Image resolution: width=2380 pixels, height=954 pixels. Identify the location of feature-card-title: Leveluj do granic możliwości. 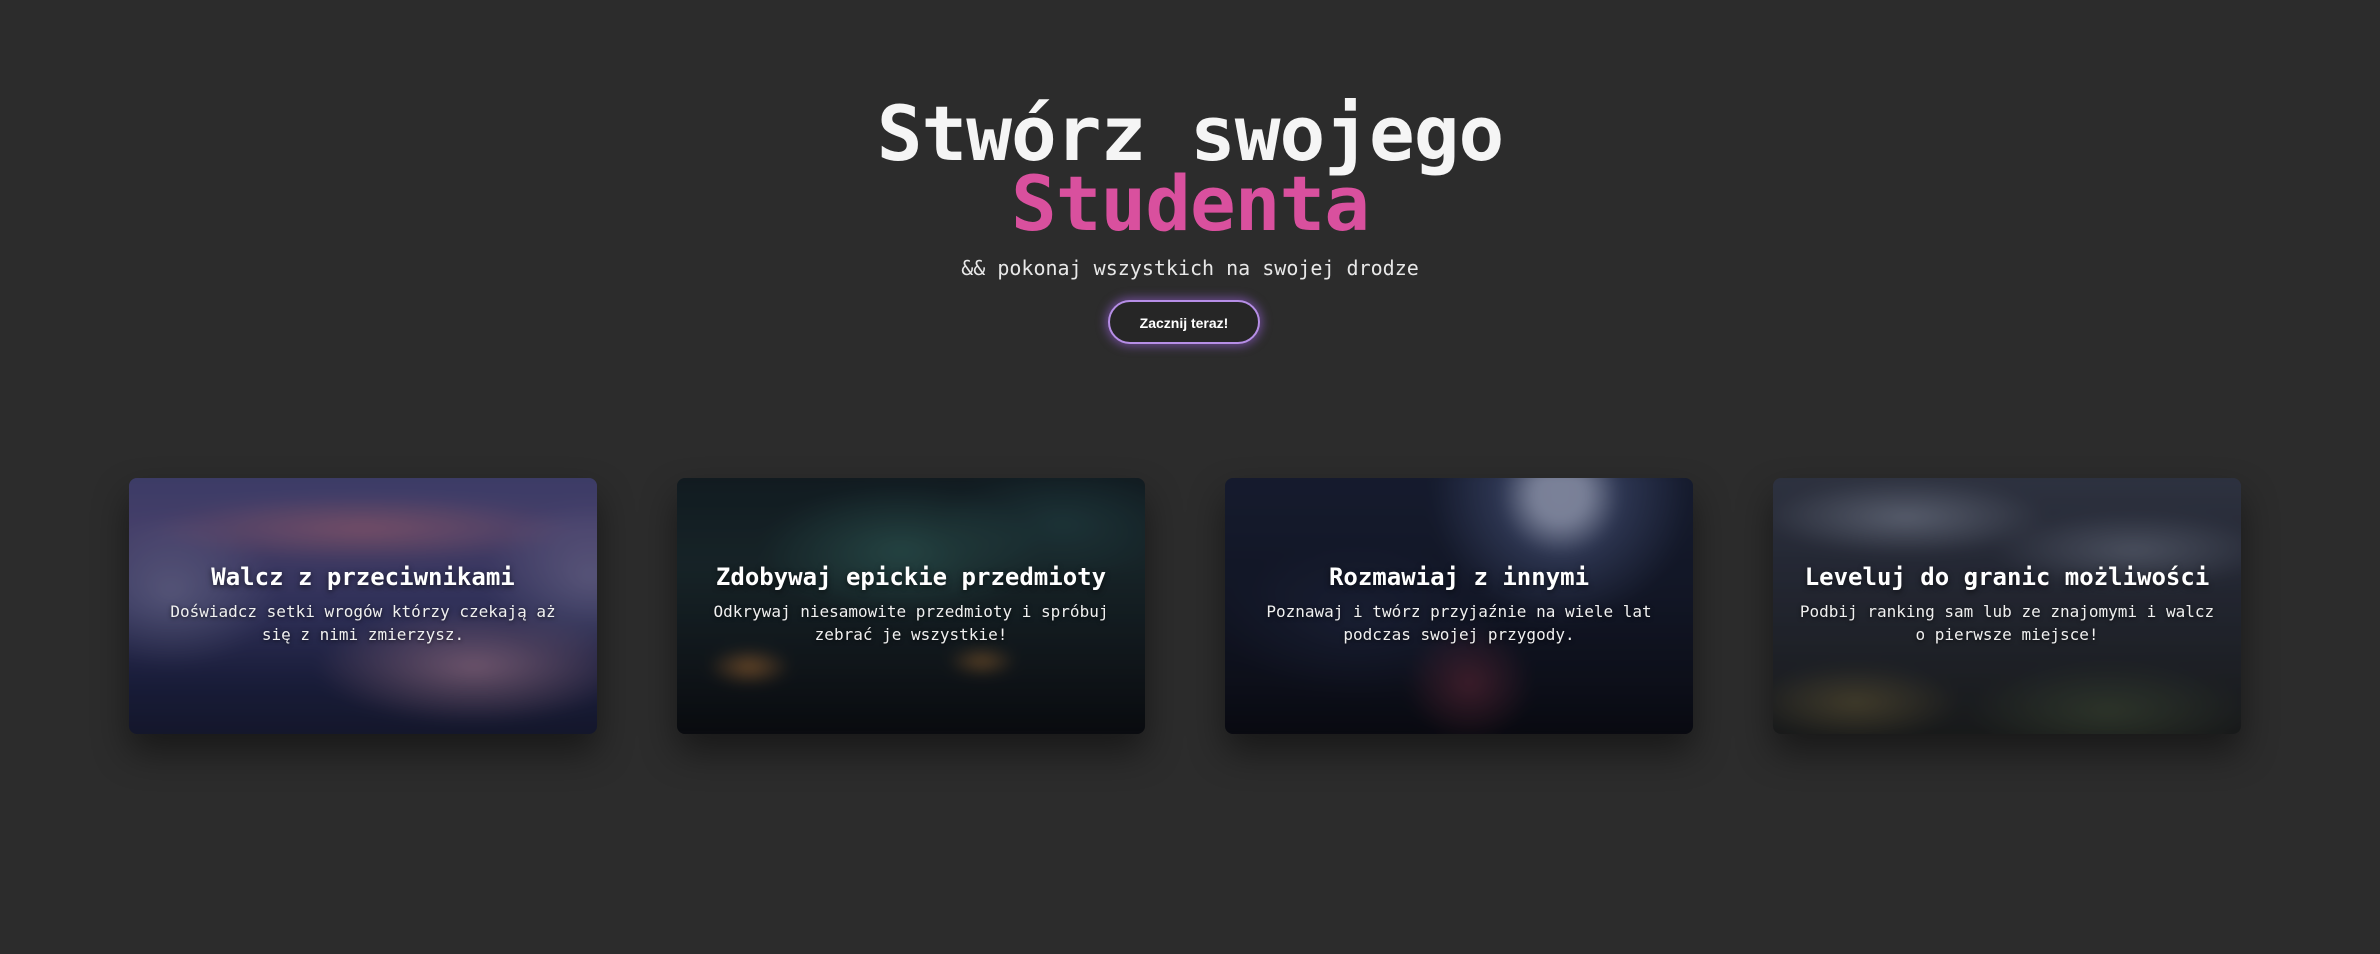
(2007, 577).